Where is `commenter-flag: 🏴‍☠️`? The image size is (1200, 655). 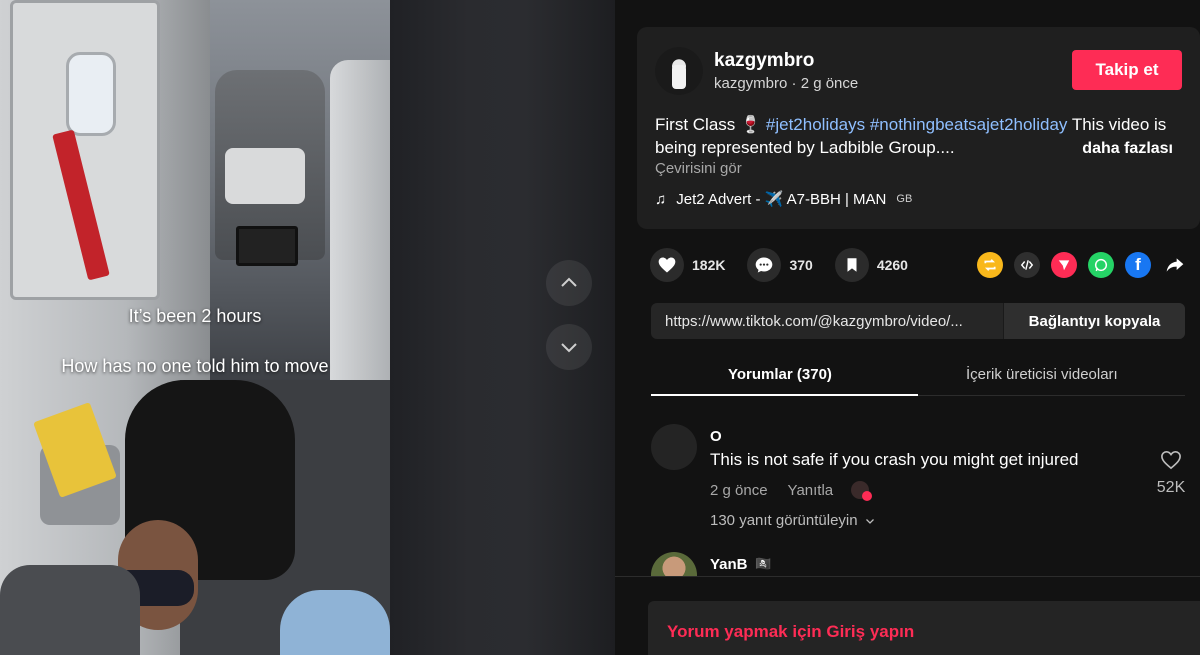
commenter-flag: 🏴‍☠️ is located at coordinates (763, 563).